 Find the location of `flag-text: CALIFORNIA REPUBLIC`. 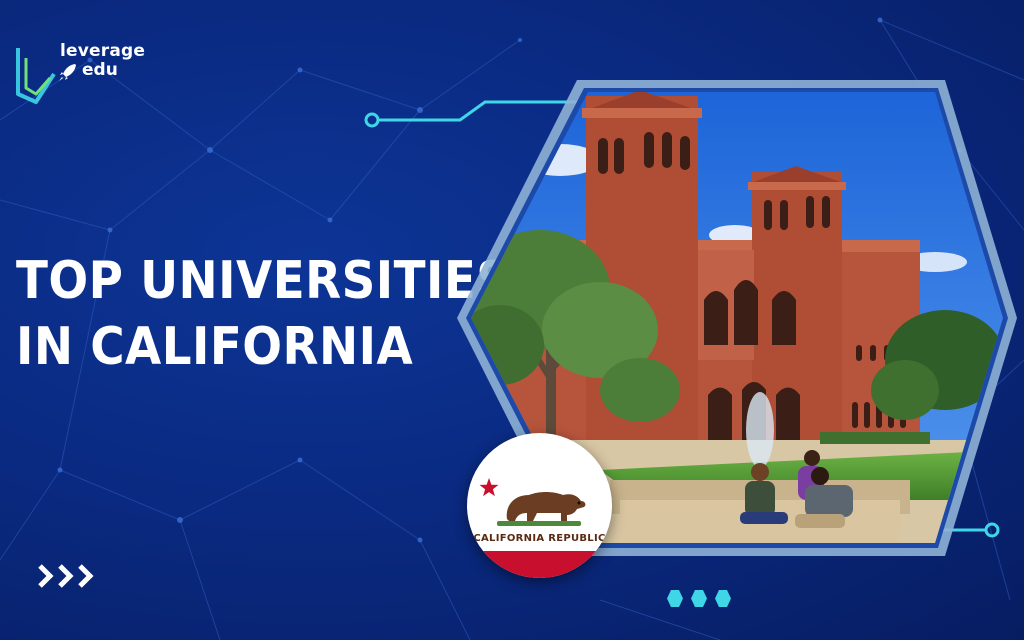

flag-text: CALIFORNIA REPUBLIC is located at coordinates (539, 538).